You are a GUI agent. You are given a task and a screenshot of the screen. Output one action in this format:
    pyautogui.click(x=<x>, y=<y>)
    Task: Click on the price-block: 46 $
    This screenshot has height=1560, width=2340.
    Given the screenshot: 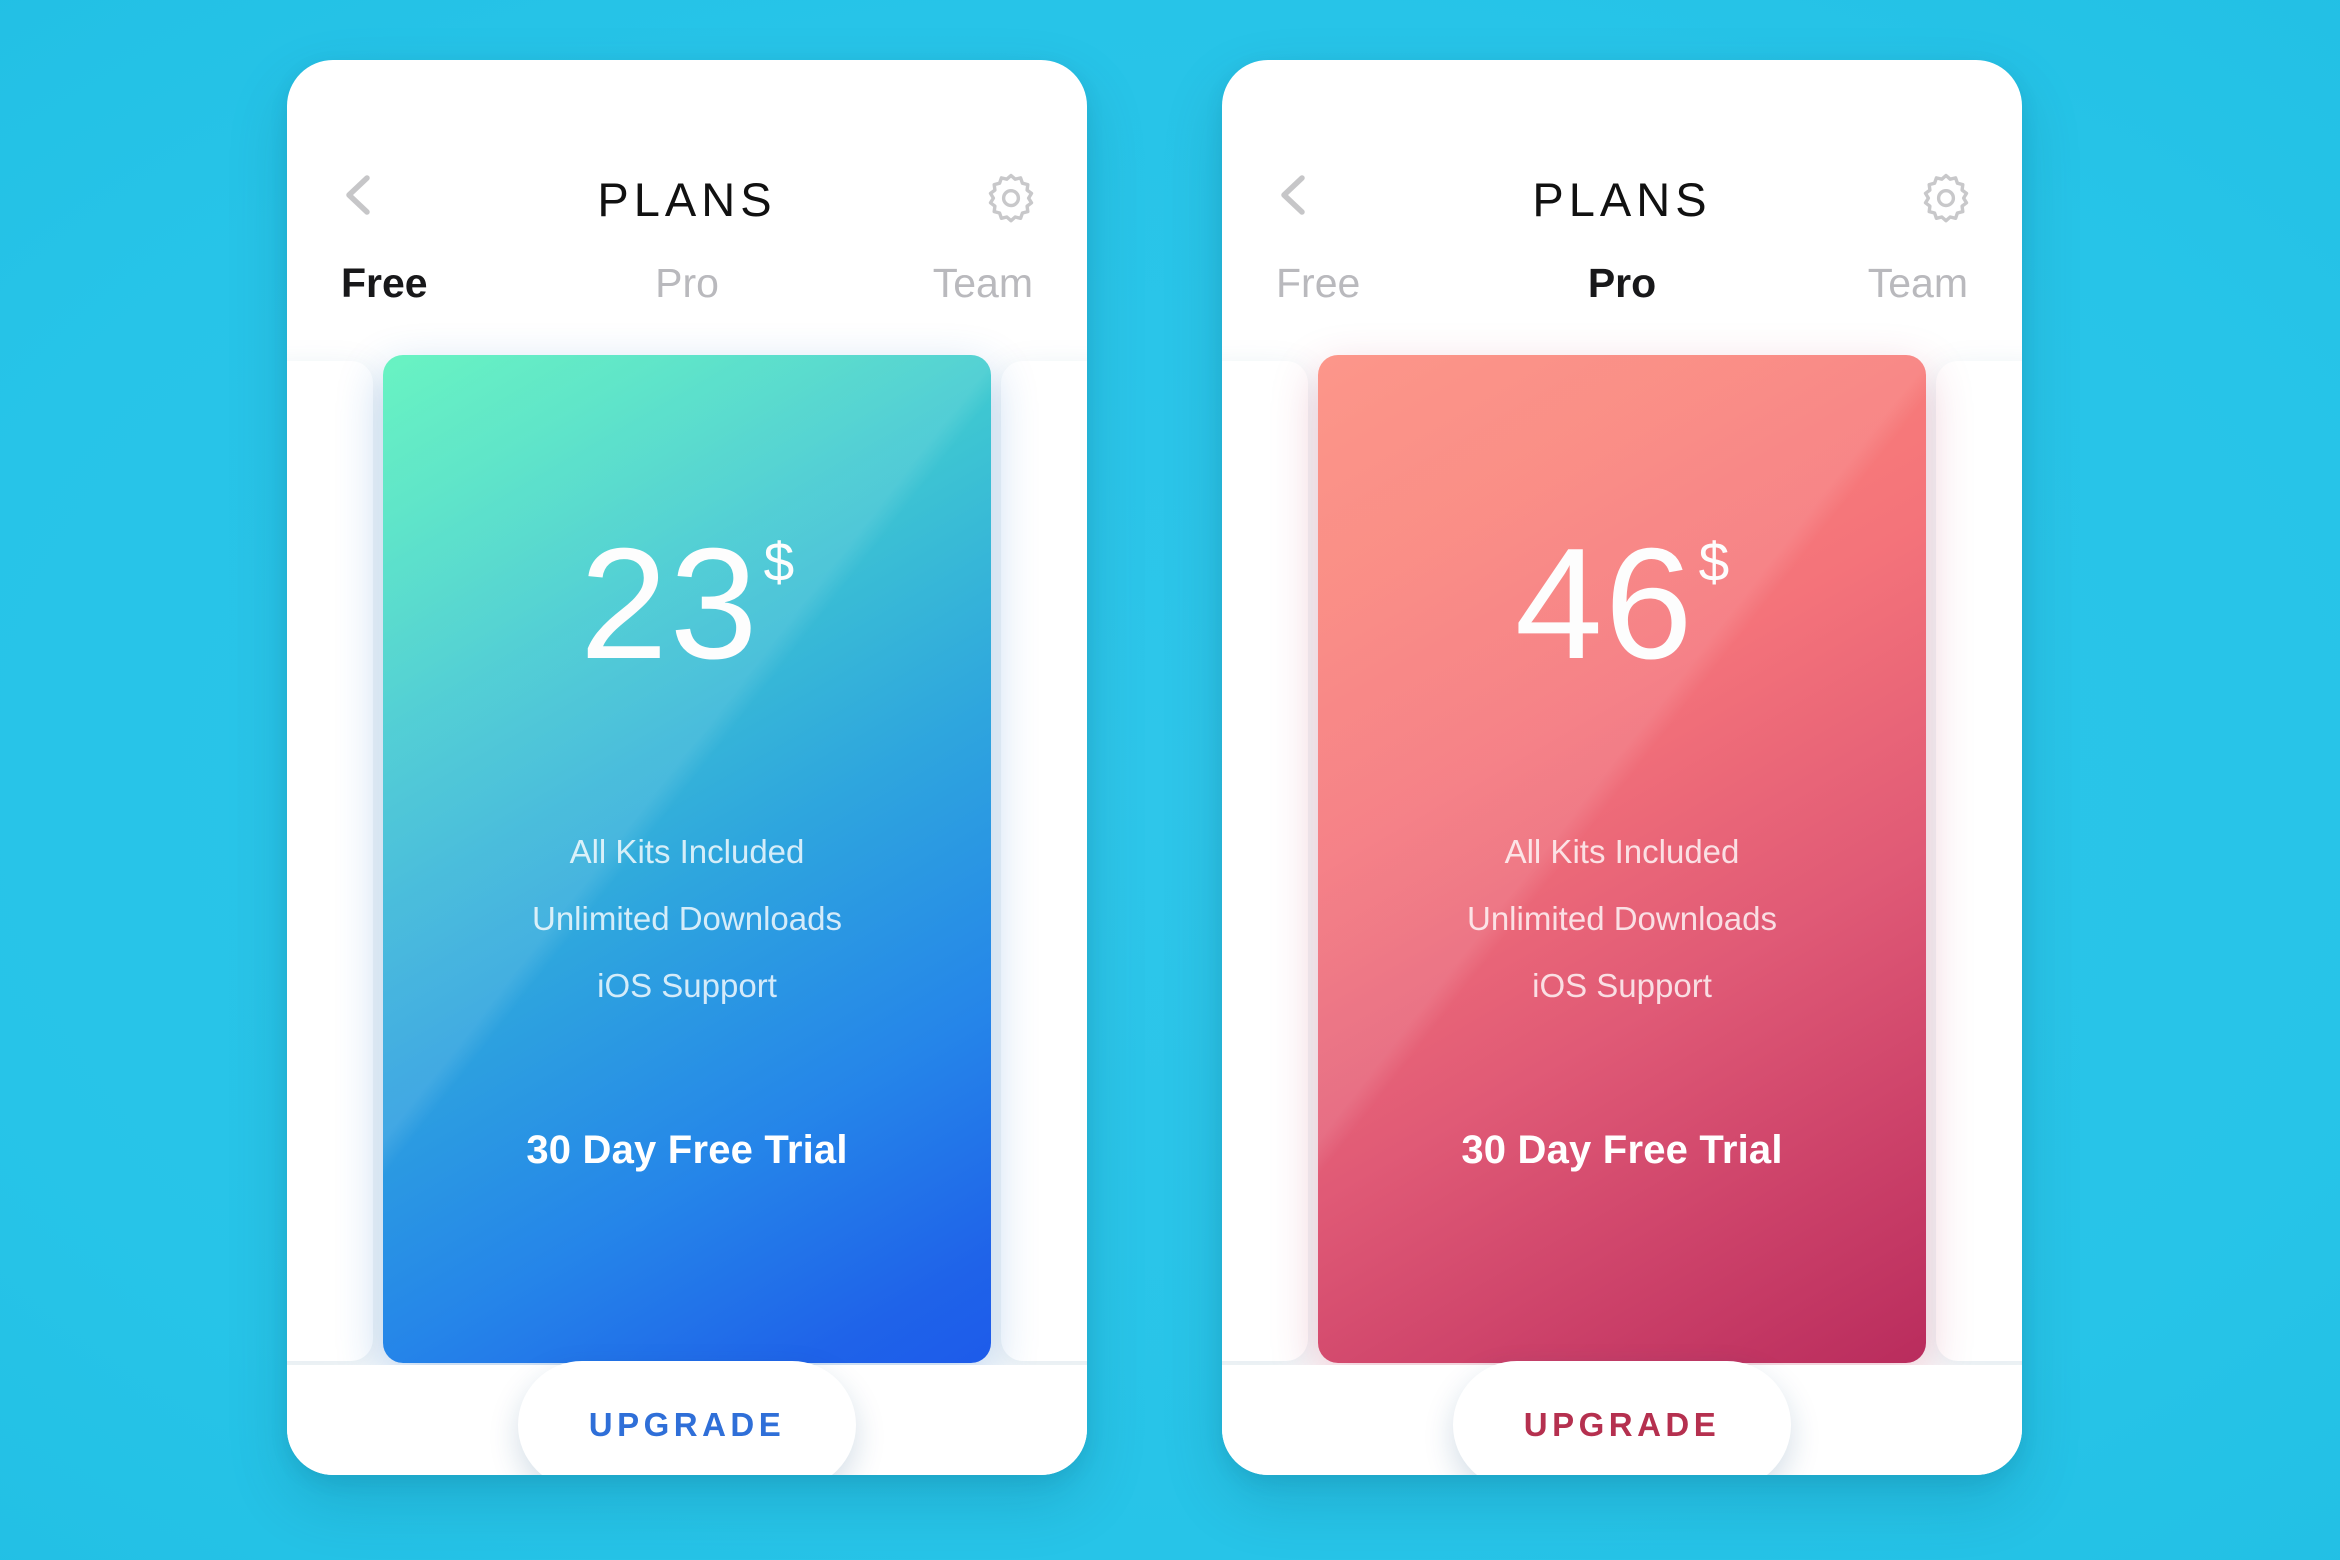 What is the action you would take?
    pyautogui.click(x=1622, y=604)
    